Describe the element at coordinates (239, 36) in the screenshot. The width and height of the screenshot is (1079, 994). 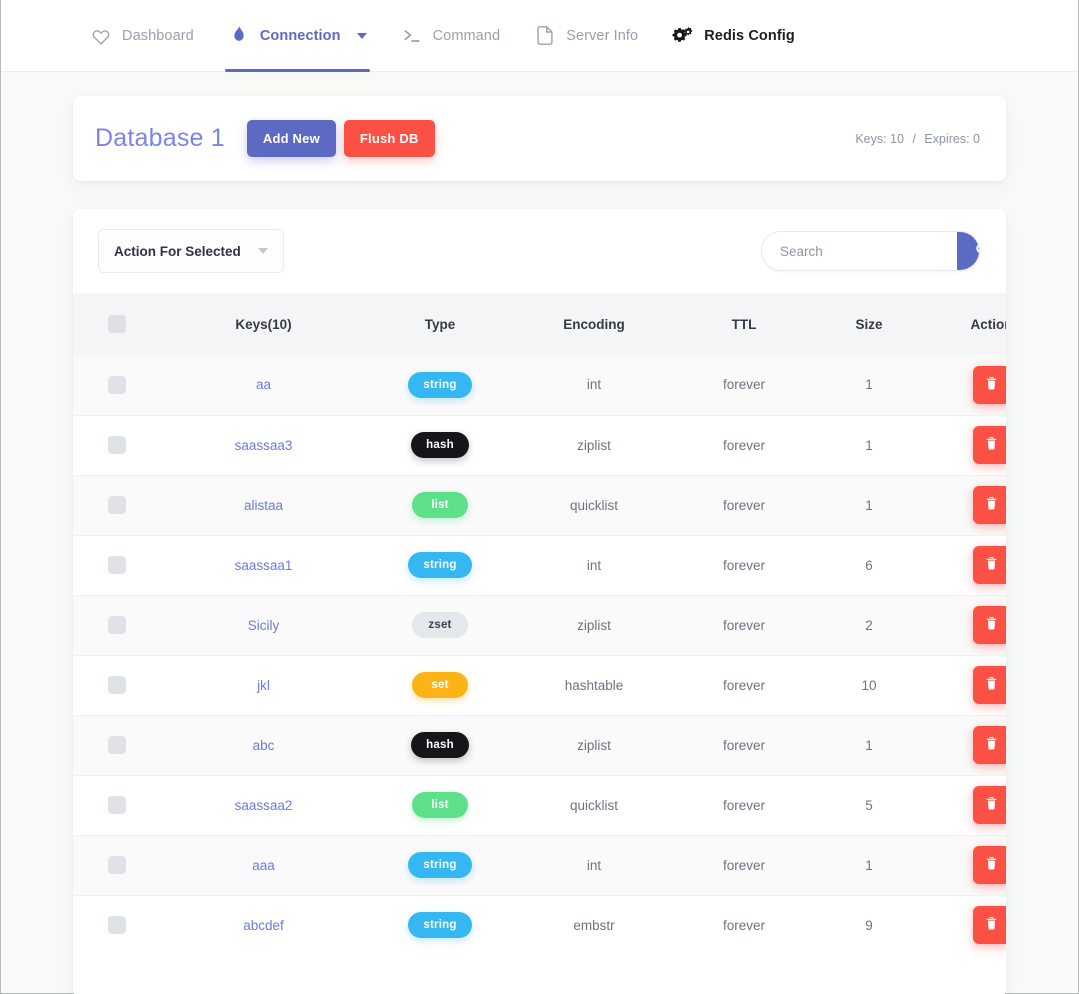
I see `flame-icon` at that location.